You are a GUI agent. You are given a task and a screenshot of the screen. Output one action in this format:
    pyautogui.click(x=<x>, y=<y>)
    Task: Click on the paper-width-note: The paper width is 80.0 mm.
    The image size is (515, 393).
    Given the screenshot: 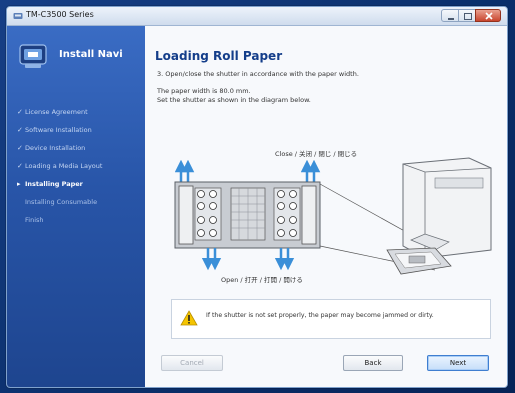 What is the action you would take?
    pyautogui.click(x=204, y=91)
    